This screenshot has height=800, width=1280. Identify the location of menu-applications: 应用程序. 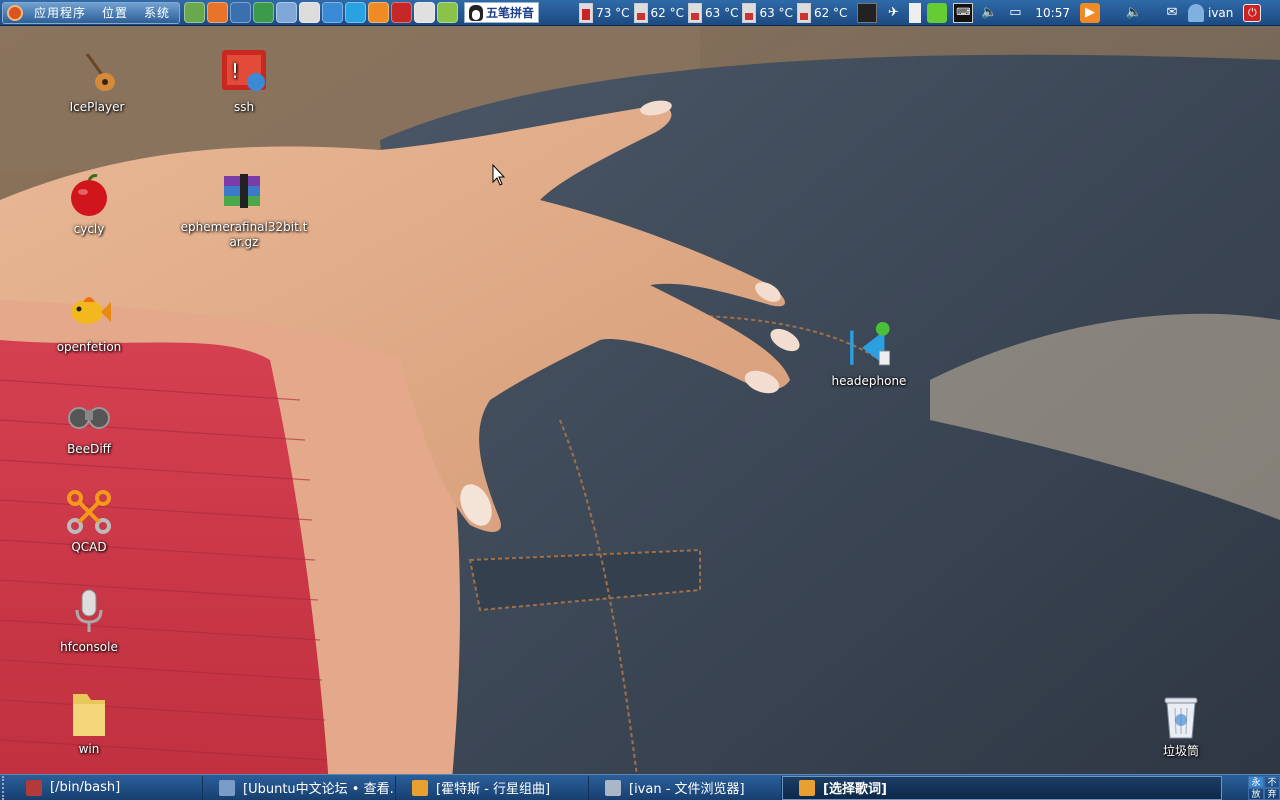
(60, 12).